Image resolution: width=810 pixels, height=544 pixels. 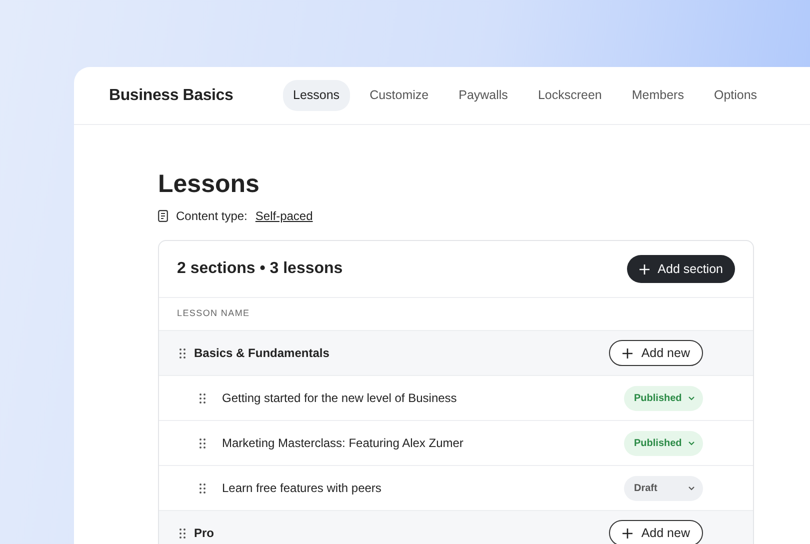 I want to click on nav-tab: Members, so click(x=658, y=95).